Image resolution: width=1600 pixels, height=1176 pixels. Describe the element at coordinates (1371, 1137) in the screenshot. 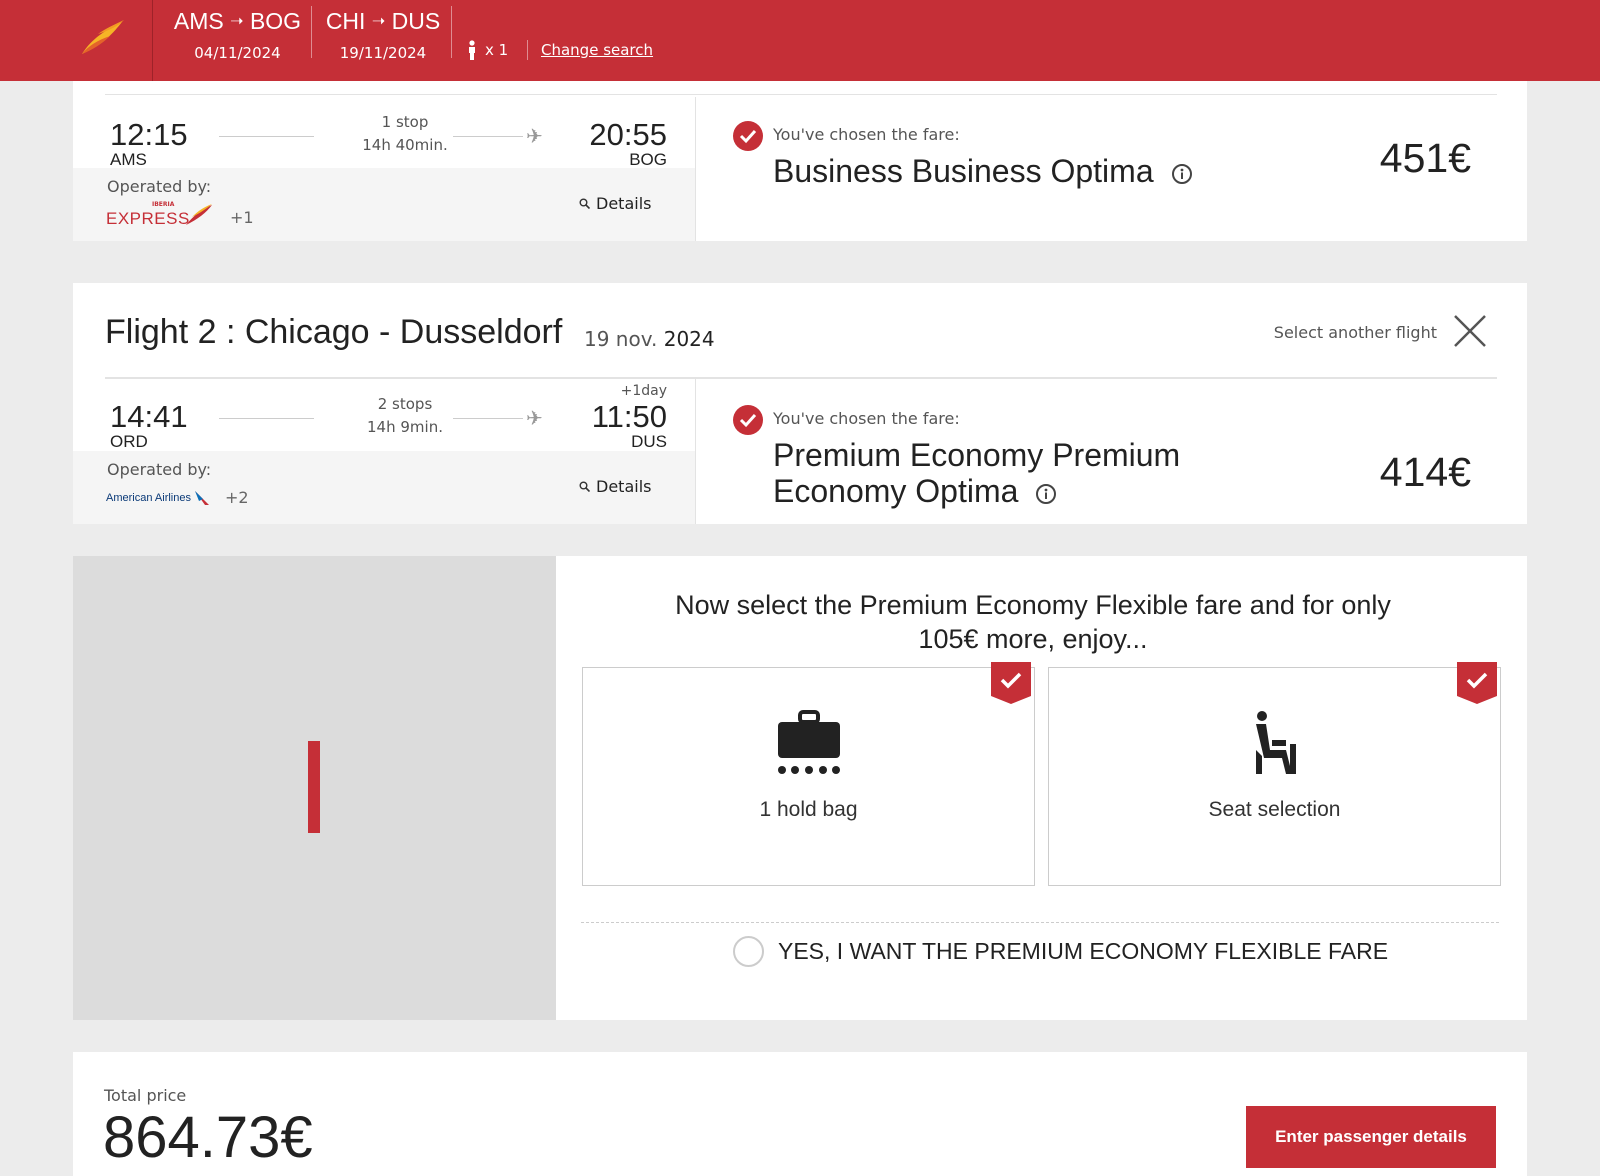

I see `enter-passenger-details-button: Enter passenger details` at that location.